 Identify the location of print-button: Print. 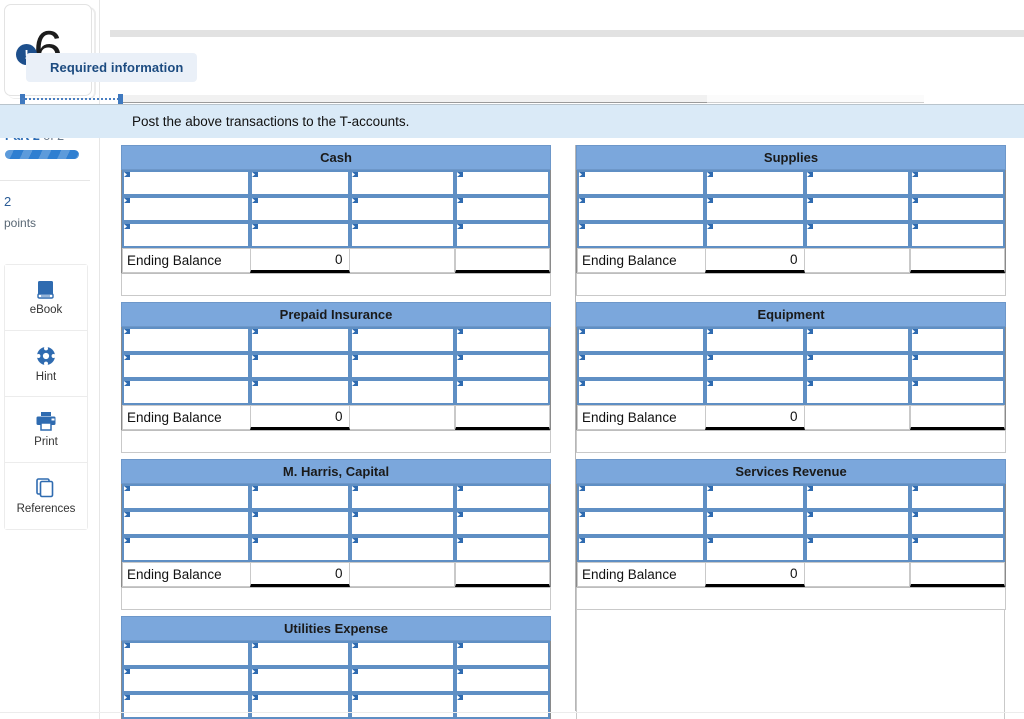
(46, 430).